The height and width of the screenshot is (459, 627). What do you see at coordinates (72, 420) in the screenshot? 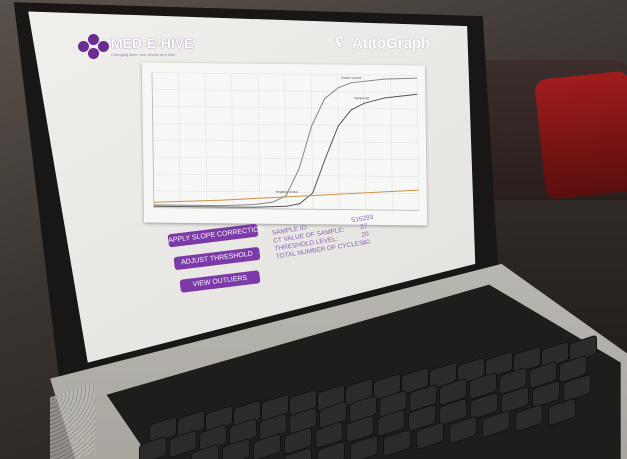
I see `speaker-grille` at bounding box center [72, 420].